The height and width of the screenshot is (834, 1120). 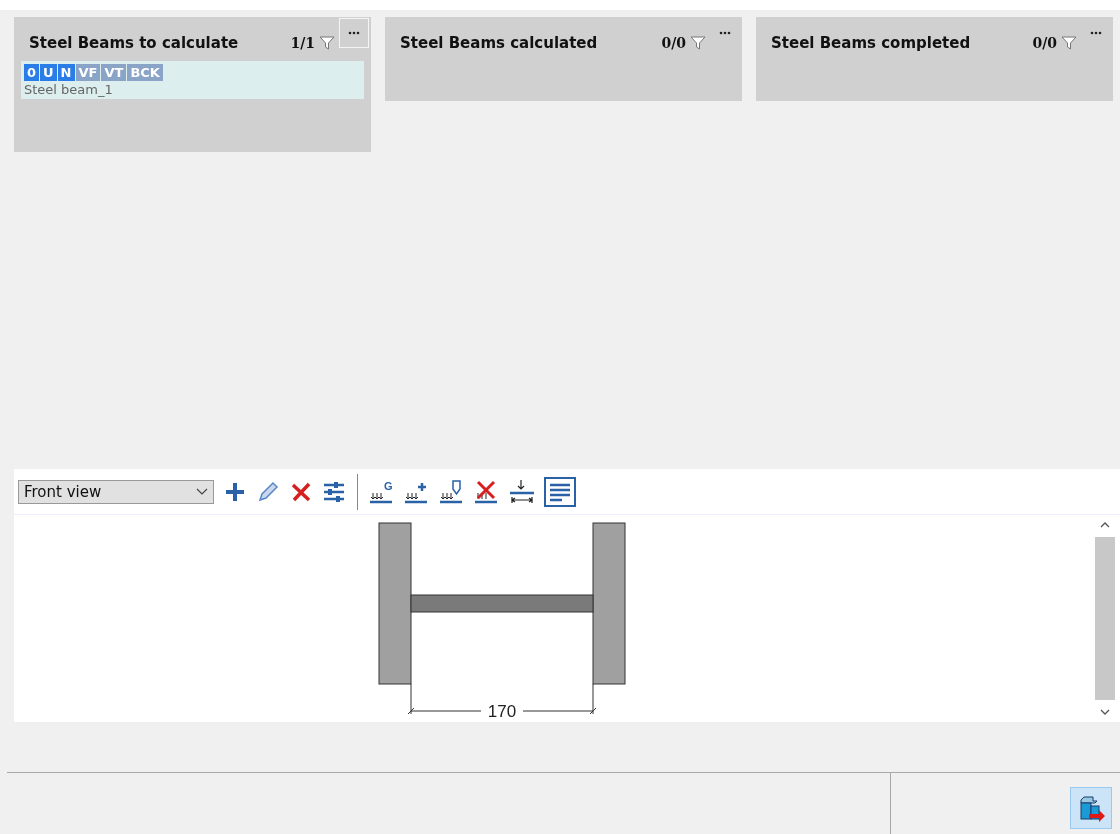 I want to click on beam-name: Steel beam_1, so click(x=69, y=89).